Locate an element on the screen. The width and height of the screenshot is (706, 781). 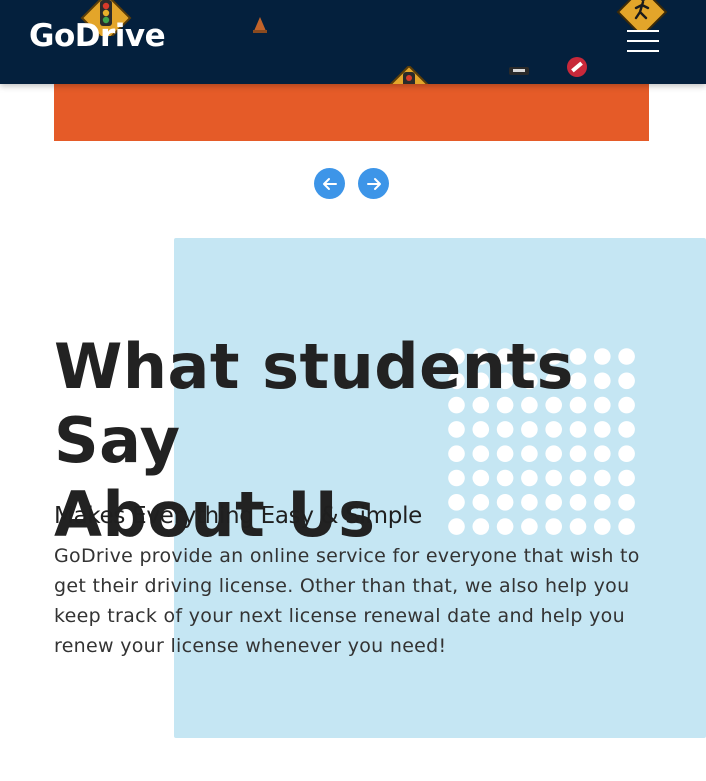
carousel-prev-button is located at coordinates (329, 183).